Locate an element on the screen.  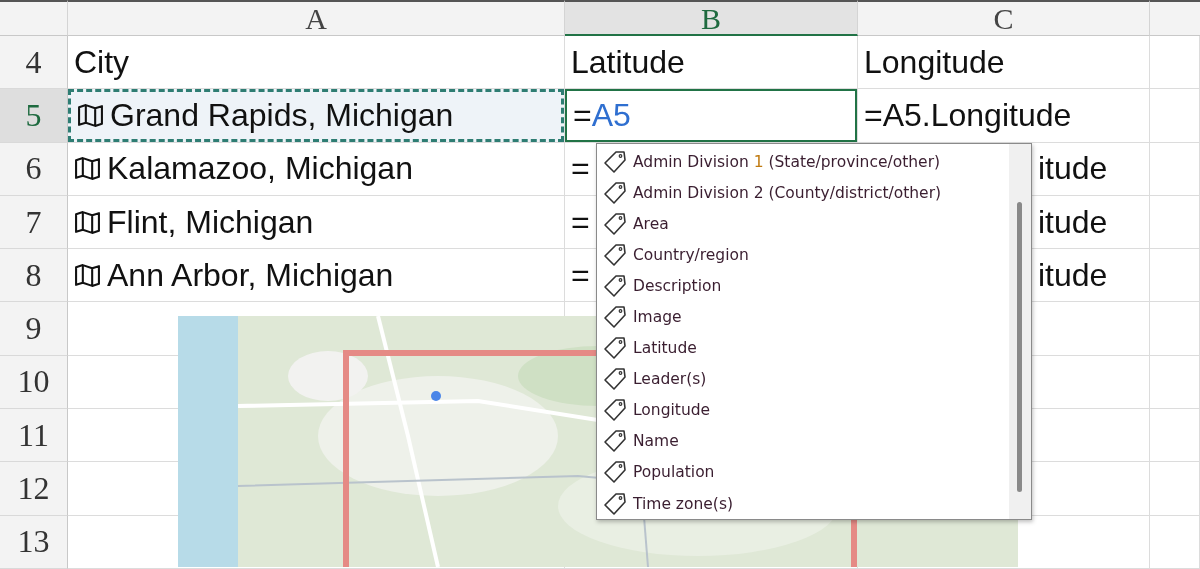
autocomplete-label: Country/region is located at coordinates (691, 254).